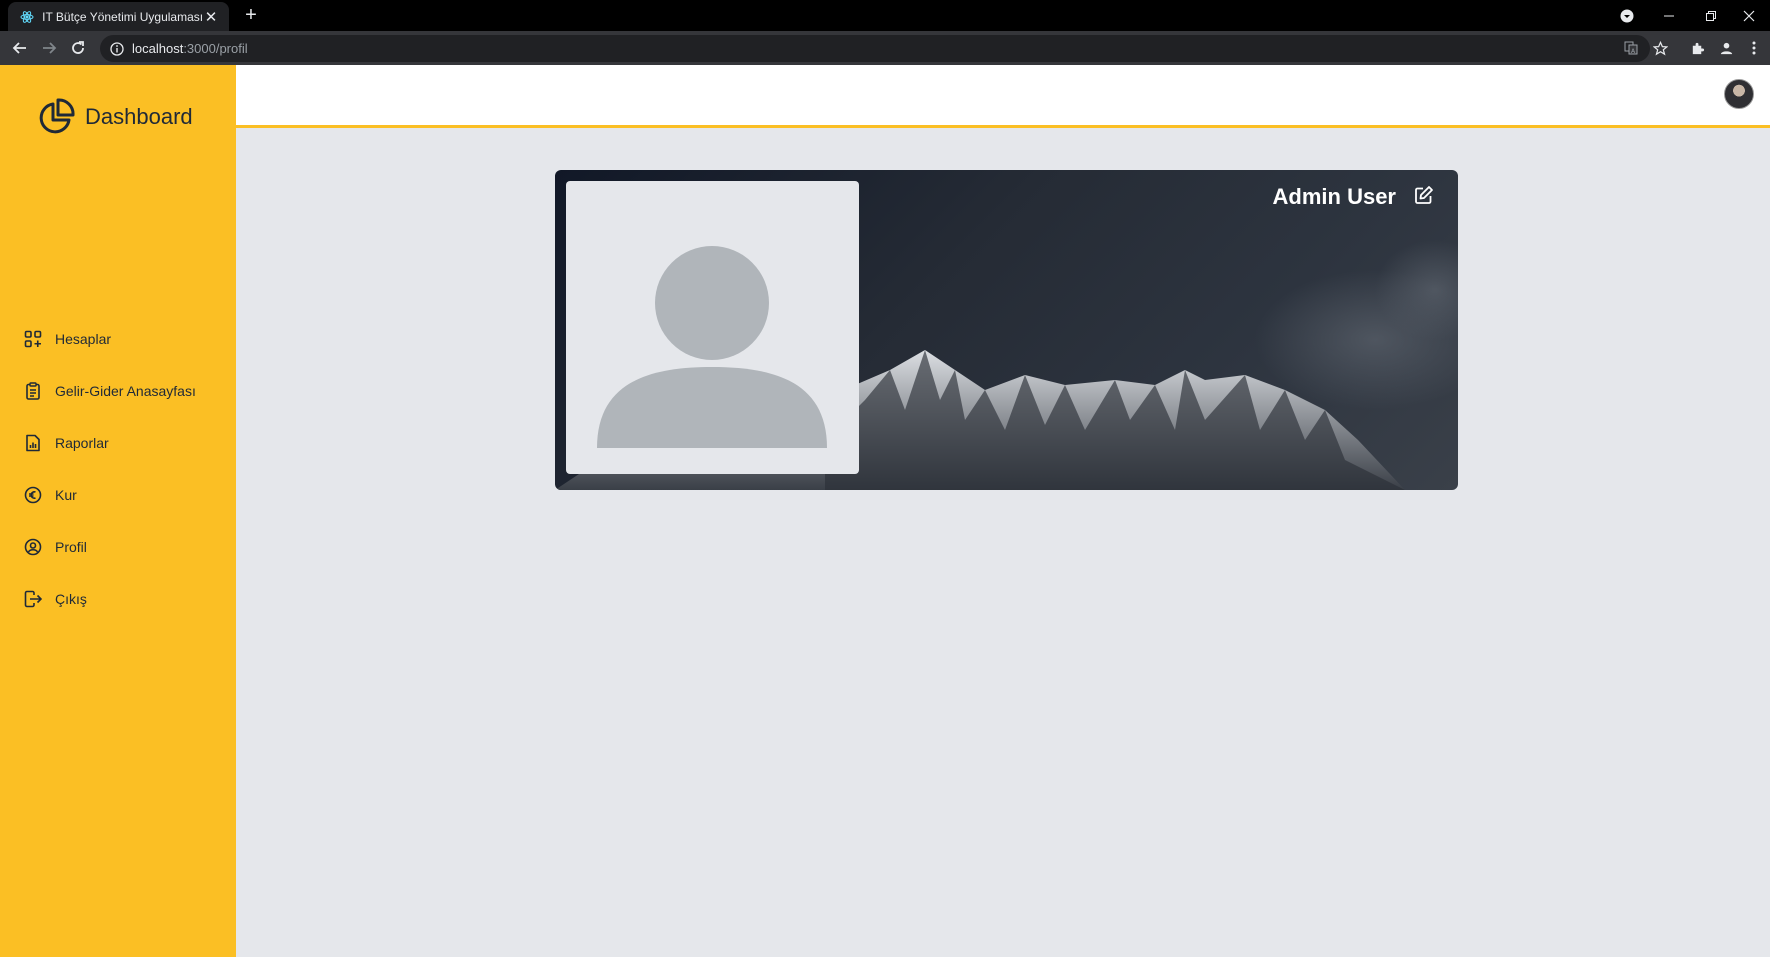  I want to click on minimize-icon, so click(1669, 15).